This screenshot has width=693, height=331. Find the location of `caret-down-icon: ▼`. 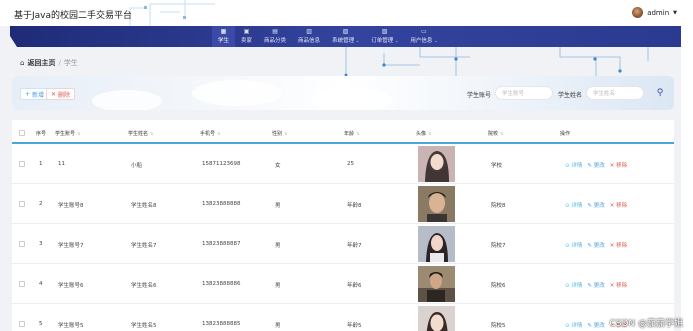

caret-down-icon: ▼ is located at coordinates (675, 12).